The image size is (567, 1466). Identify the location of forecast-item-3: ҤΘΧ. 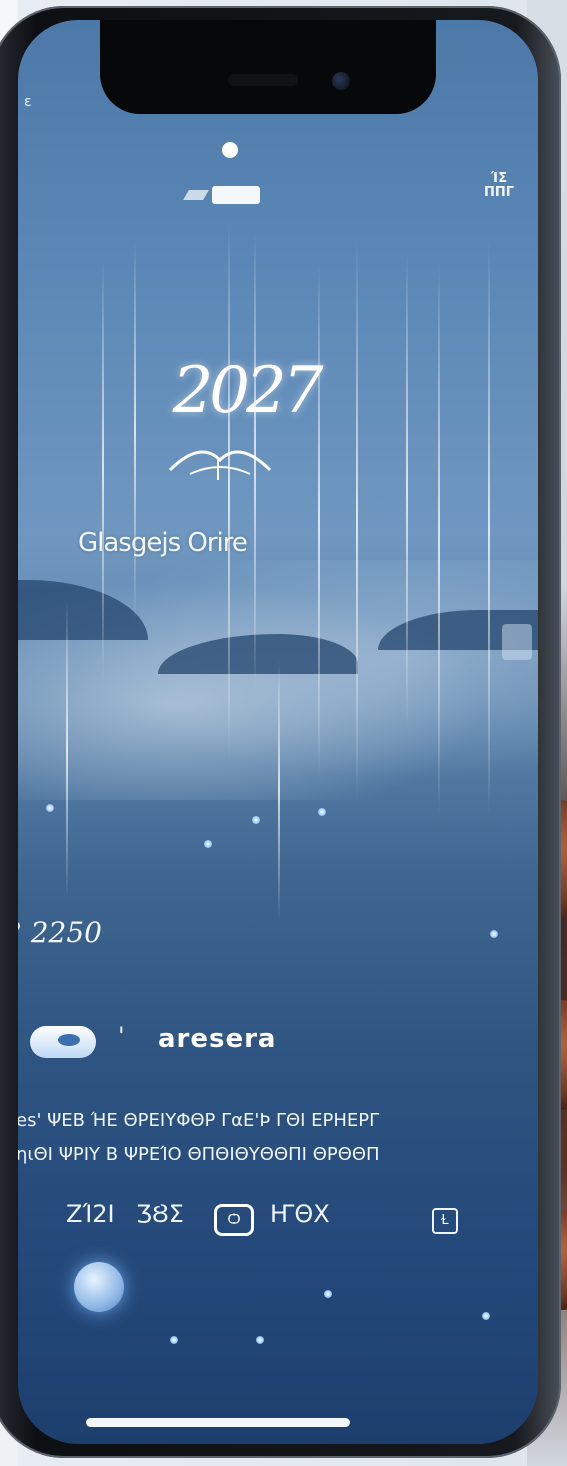
(300, 1214).